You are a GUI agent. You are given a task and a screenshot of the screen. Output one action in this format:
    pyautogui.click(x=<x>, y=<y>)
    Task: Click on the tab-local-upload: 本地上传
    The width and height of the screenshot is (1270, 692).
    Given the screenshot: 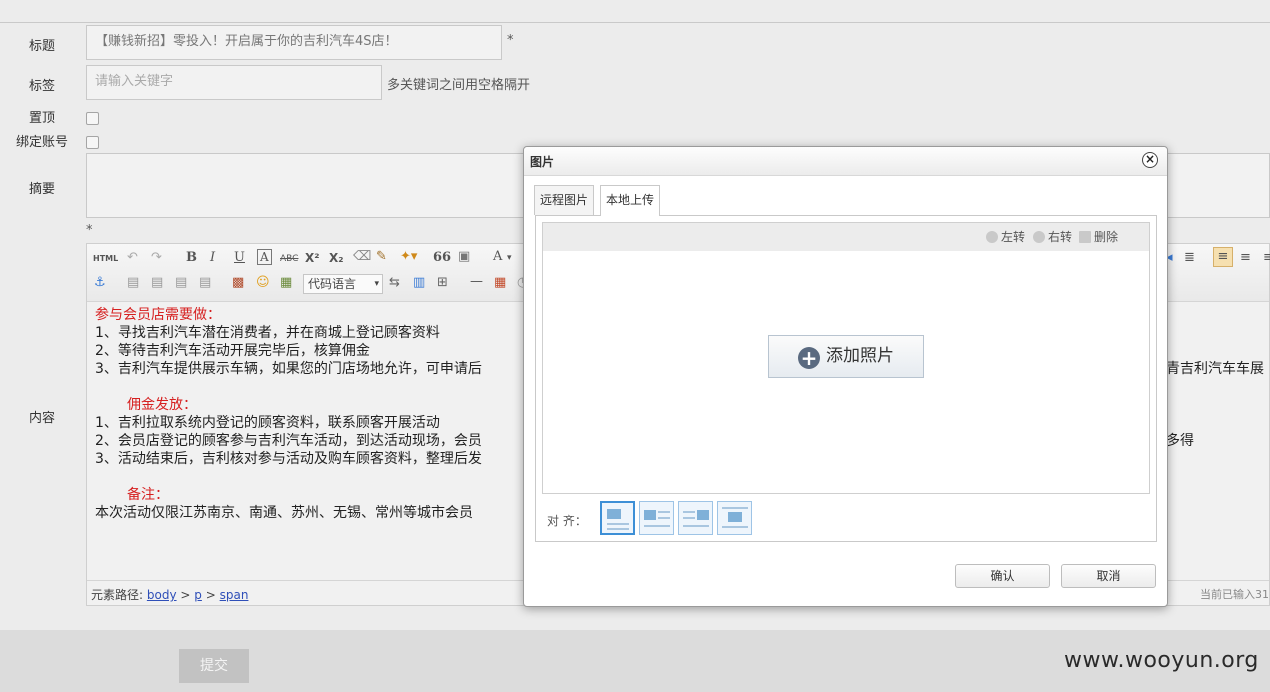 What is the action you would take?
    pyautogui.click(x=630, y=200)
    